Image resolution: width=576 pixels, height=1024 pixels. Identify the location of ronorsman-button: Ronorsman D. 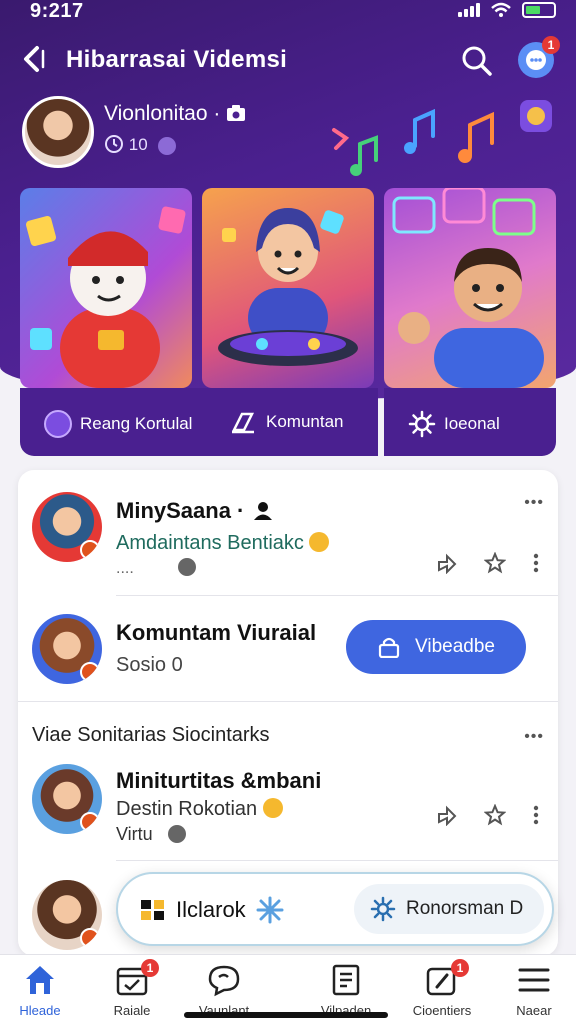
(449, 909).